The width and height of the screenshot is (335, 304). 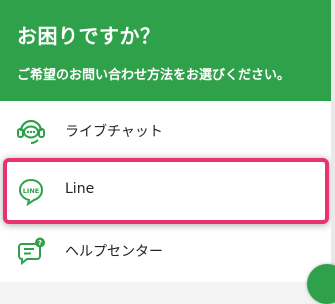 What do you see at coordinates (333, 141) in the screenshot?
I see `page-edge` at bounding box center [333, 141].